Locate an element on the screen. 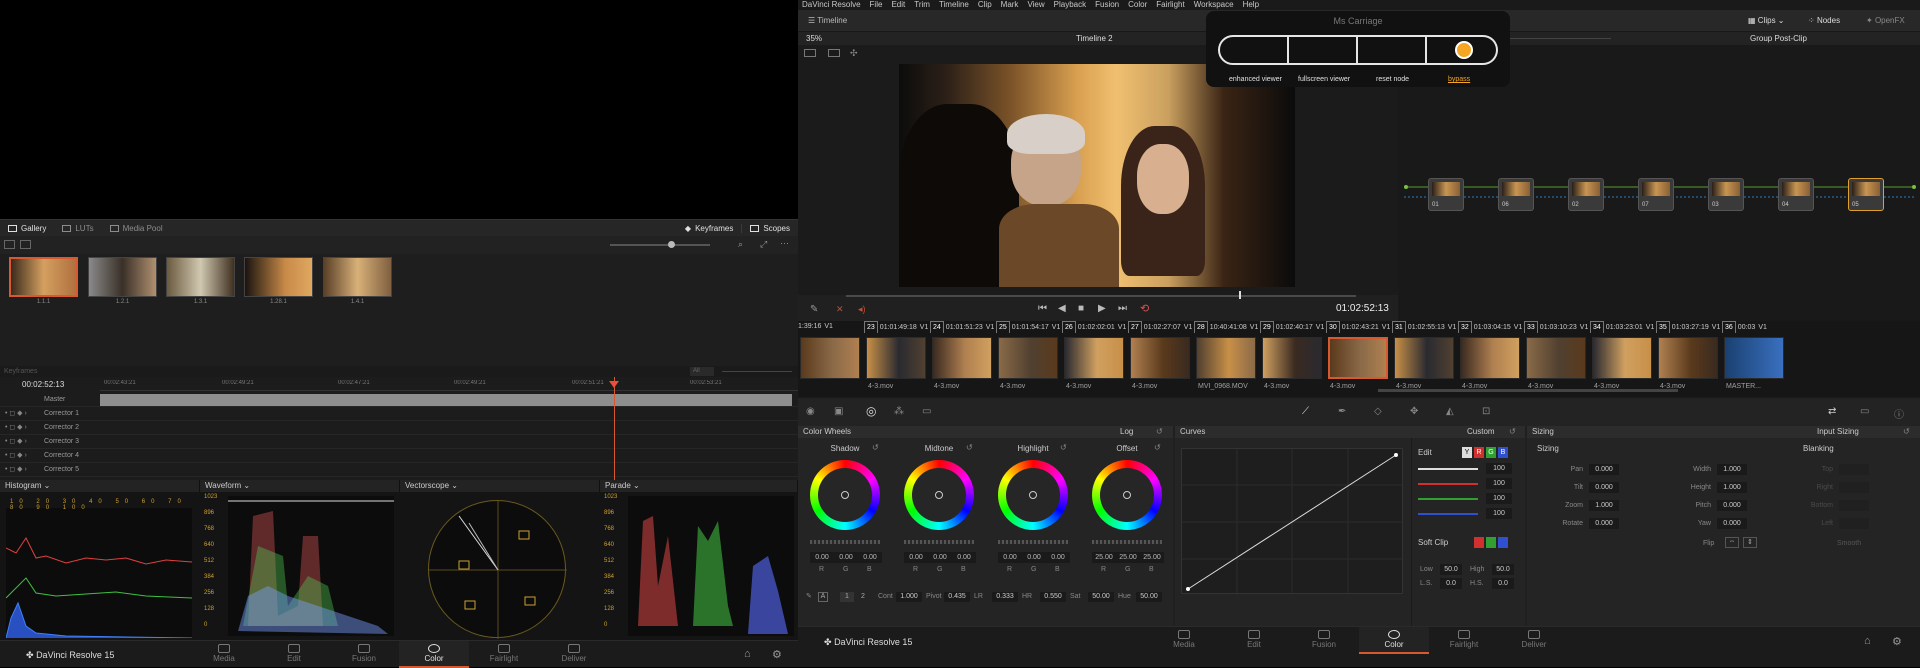 The height and width of the screenshot is (668, 1920). track-corrector: • ◻ ◆ › Corrector 4 is located at coordinates (399, 456).